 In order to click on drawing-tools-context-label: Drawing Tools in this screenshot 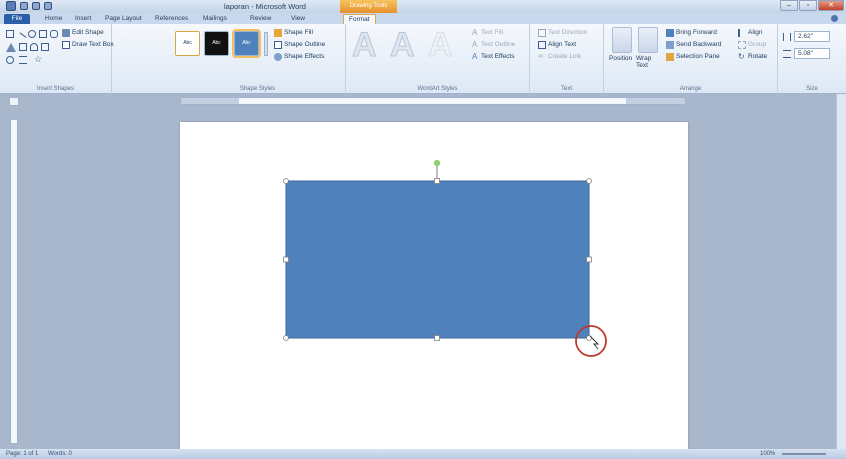, I will do `click(368, 6)`.